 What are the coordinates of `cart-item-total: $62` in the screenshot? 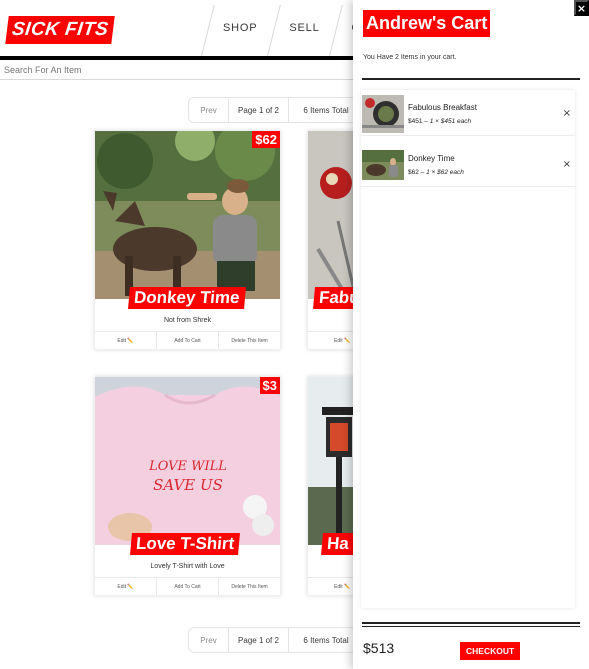 It's located at (413, 172).